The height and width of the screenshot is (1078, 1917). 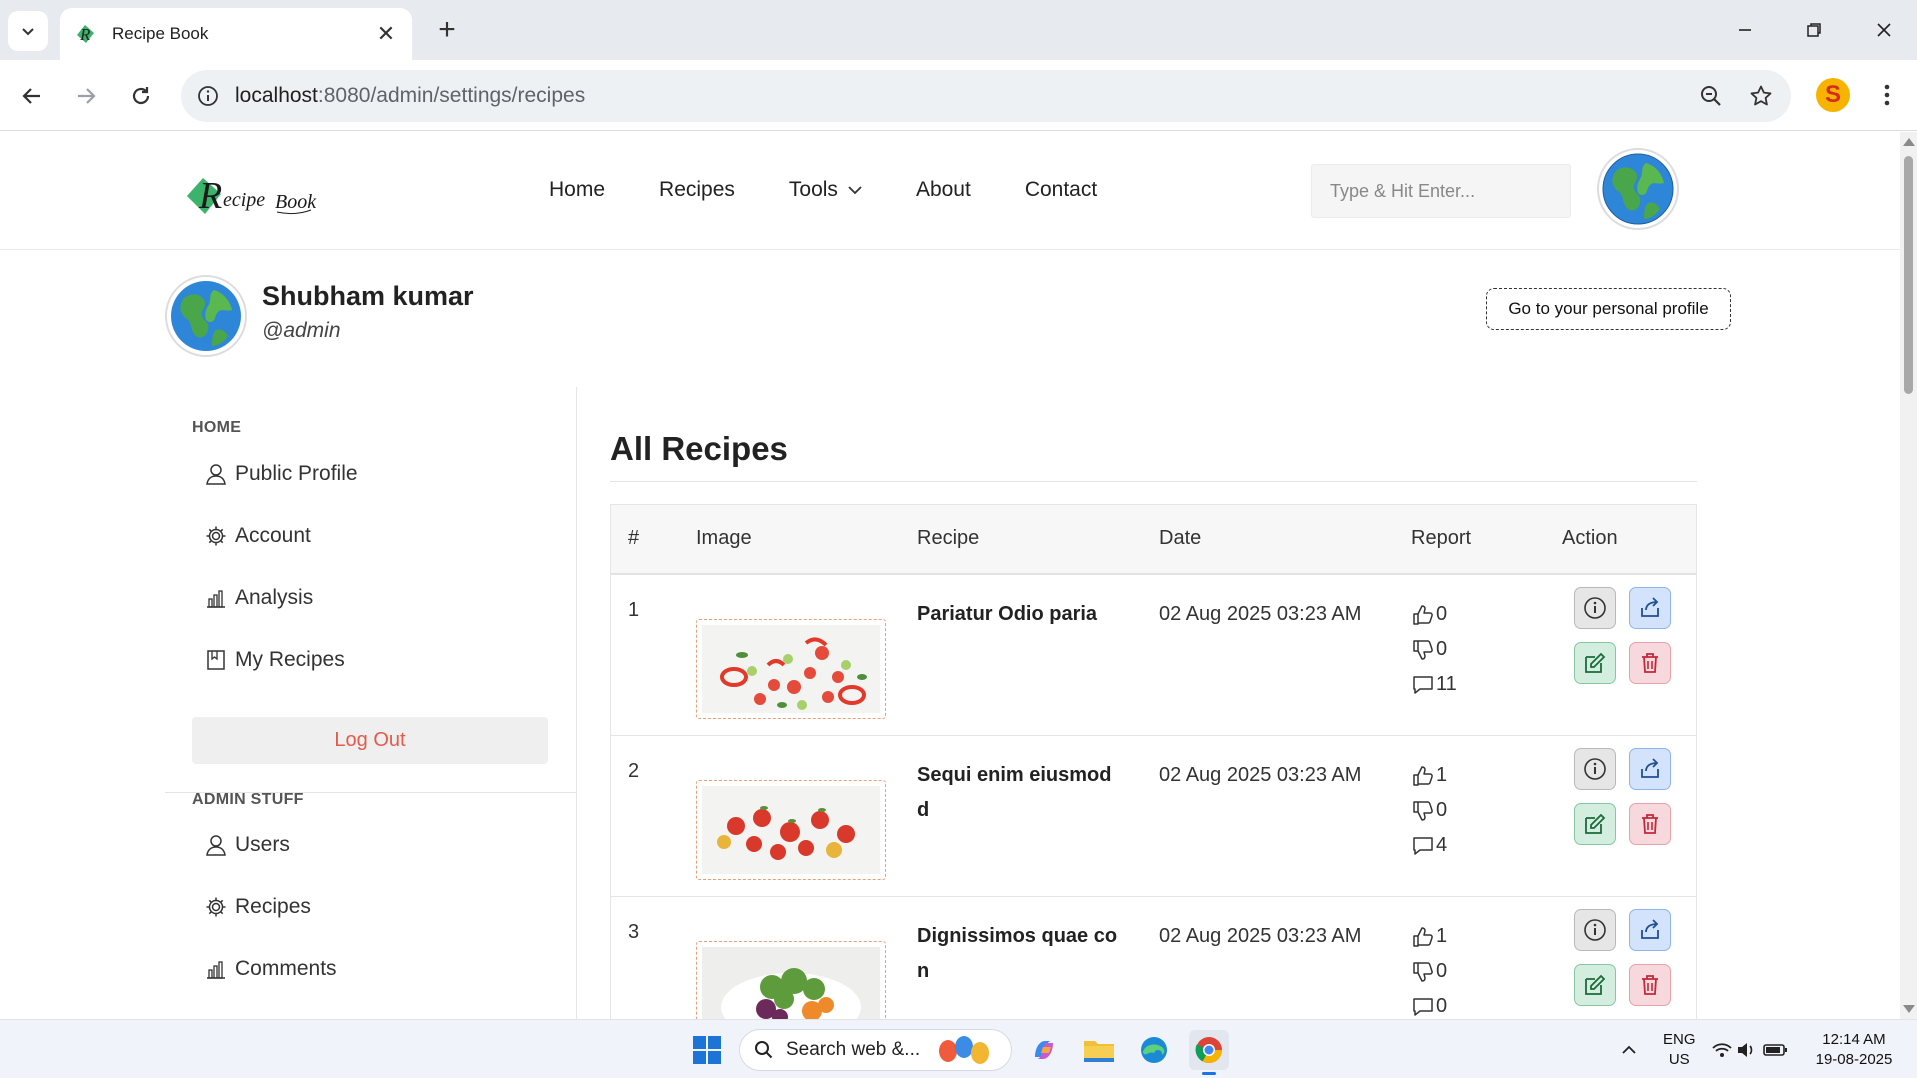 I want to click on minimize-icon, so click(x=1745, y=30).